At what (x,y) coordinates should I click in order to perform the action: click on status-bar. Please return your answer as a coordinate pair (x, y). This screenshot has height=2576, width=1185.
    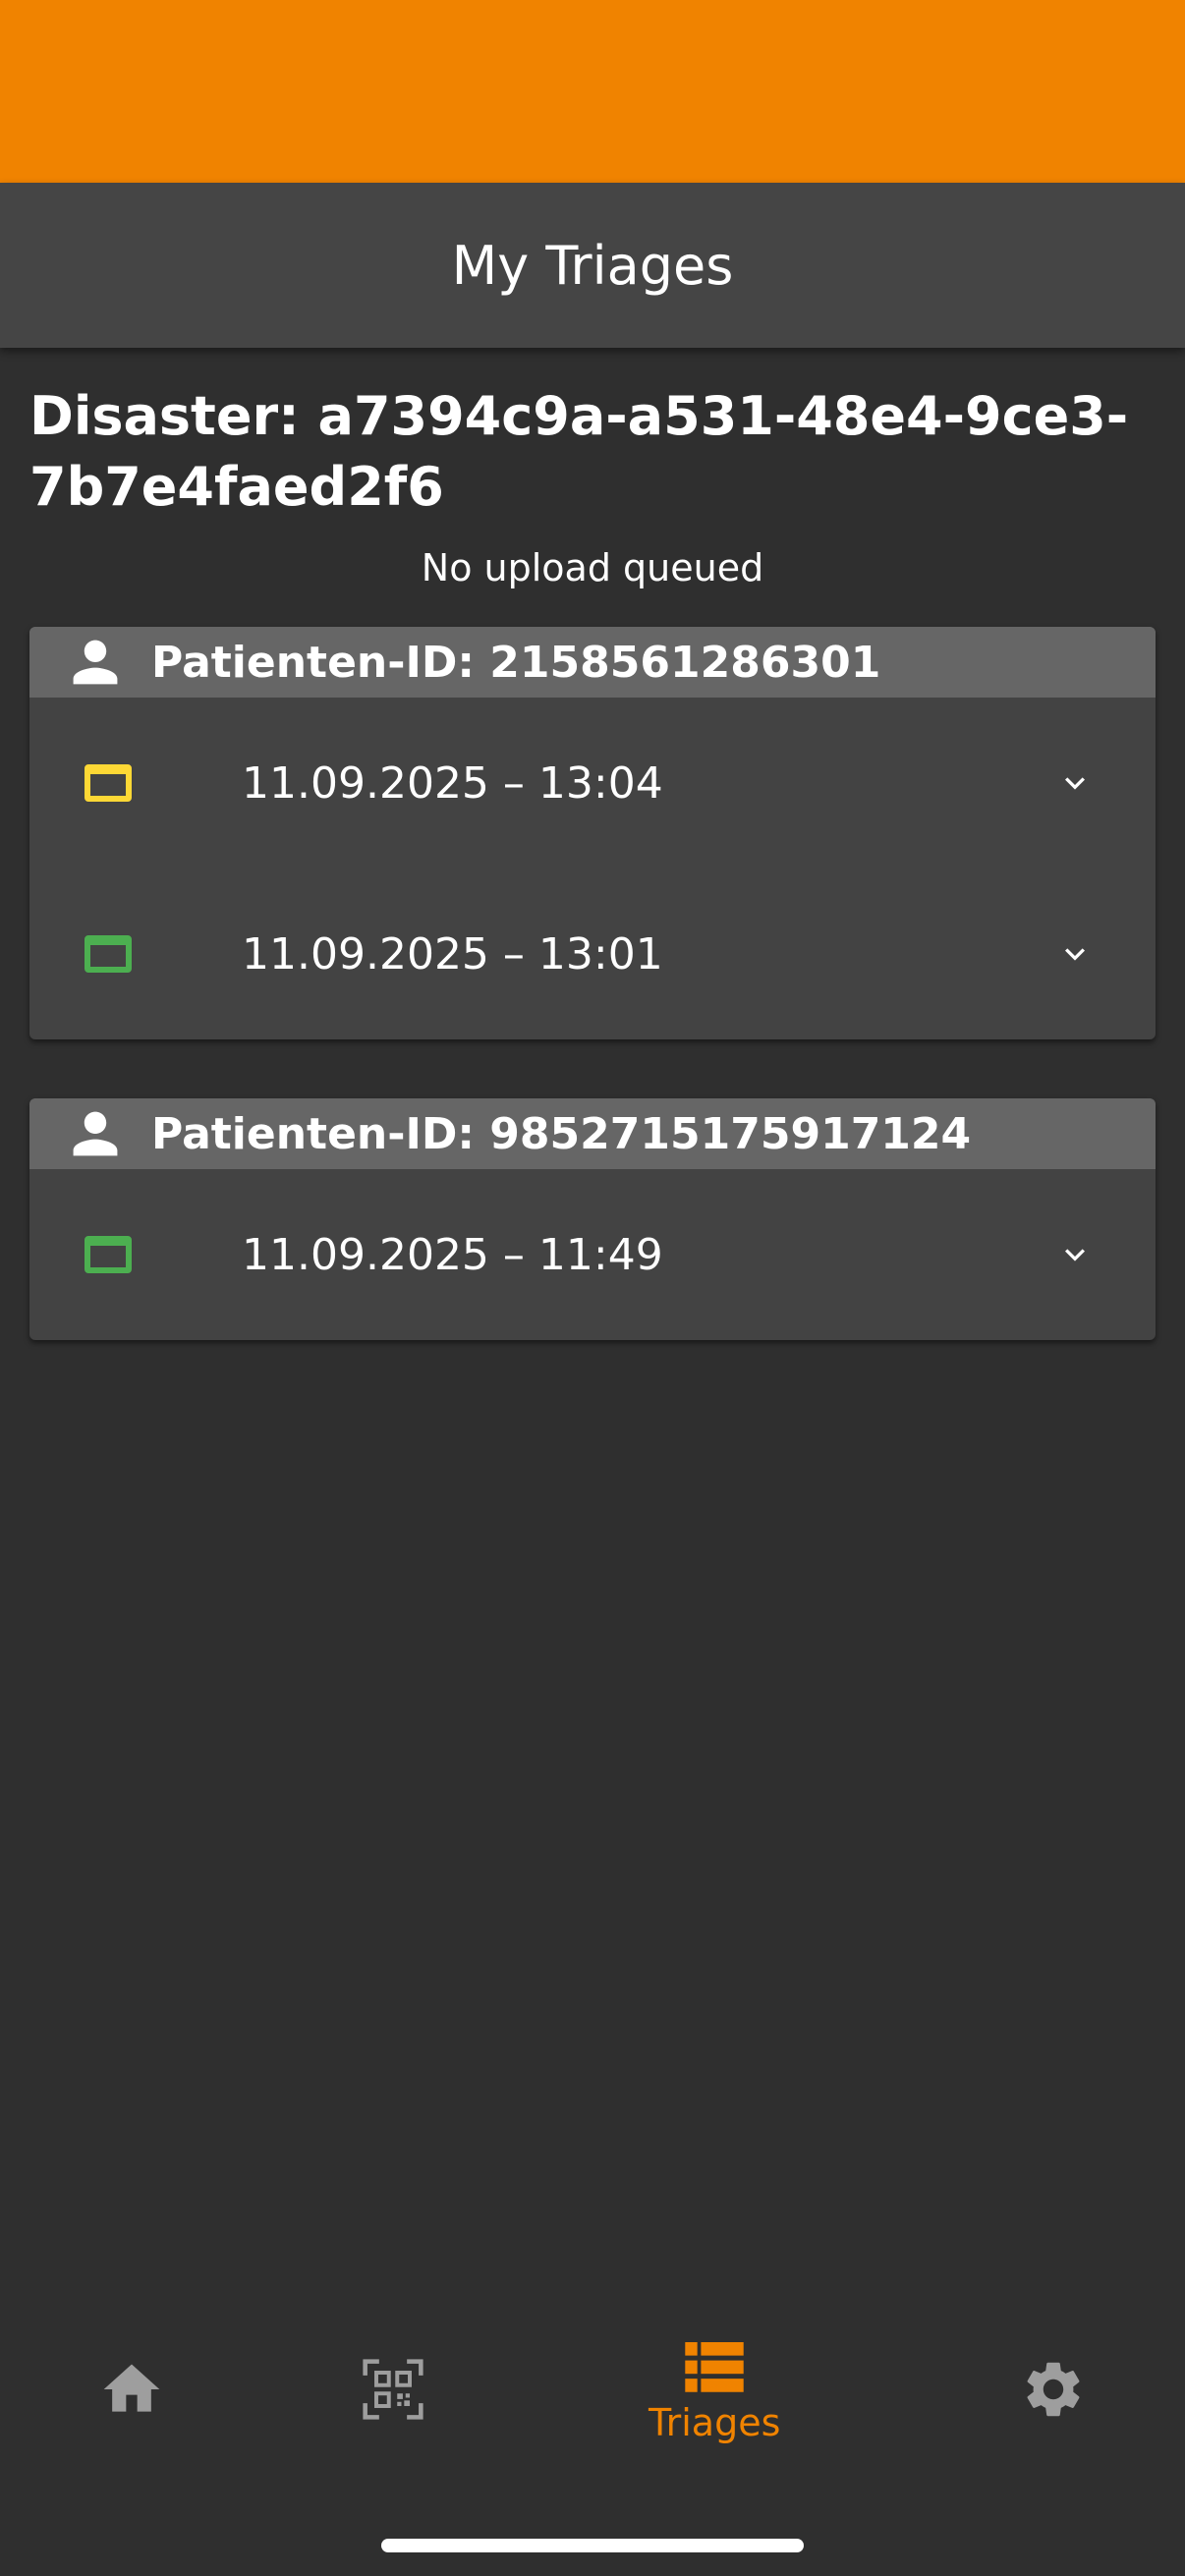
    Looking at the image, I should click on (592, 91).